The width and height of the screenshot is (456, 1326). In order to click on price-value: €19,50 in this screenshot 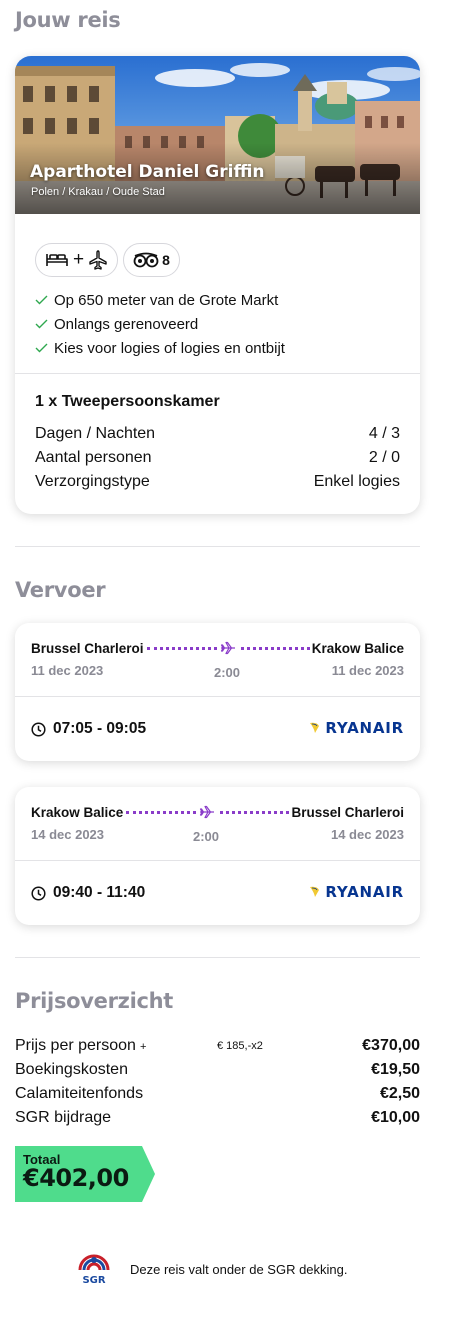, I will do `click(395, 1069)`.